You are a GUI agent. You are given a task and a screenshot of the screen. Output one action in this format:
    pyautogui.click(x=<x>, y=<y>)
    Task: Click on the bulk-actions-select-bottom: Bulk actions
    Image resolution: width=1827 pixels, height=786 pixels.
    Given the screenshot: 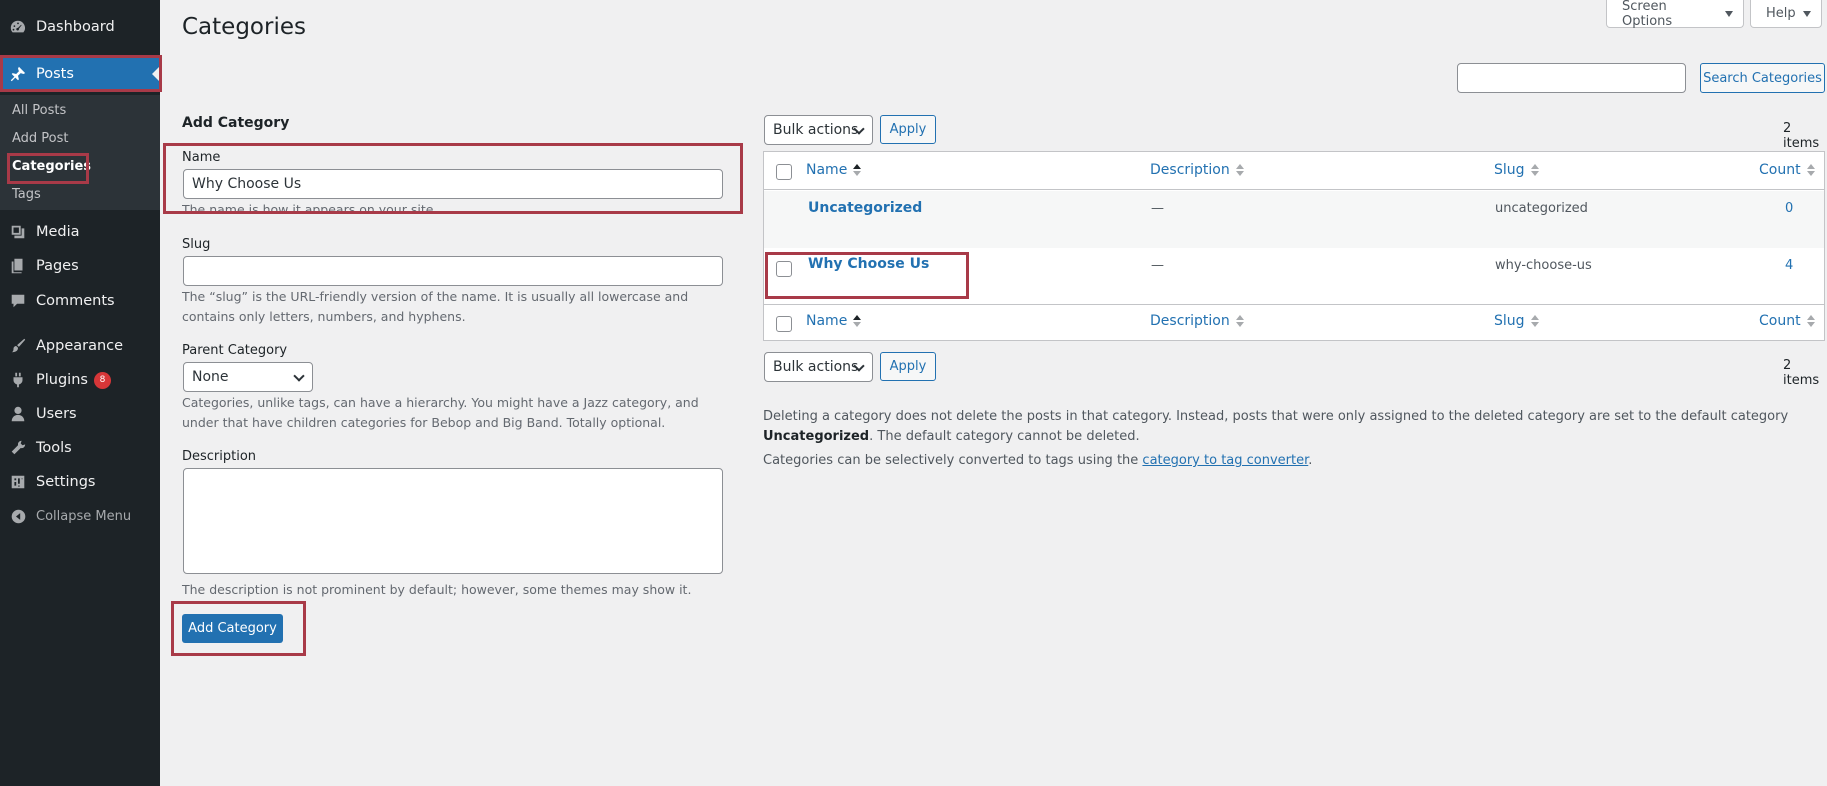 What is the action you would take?
    pyautogui.click(x=818, y=367)
    